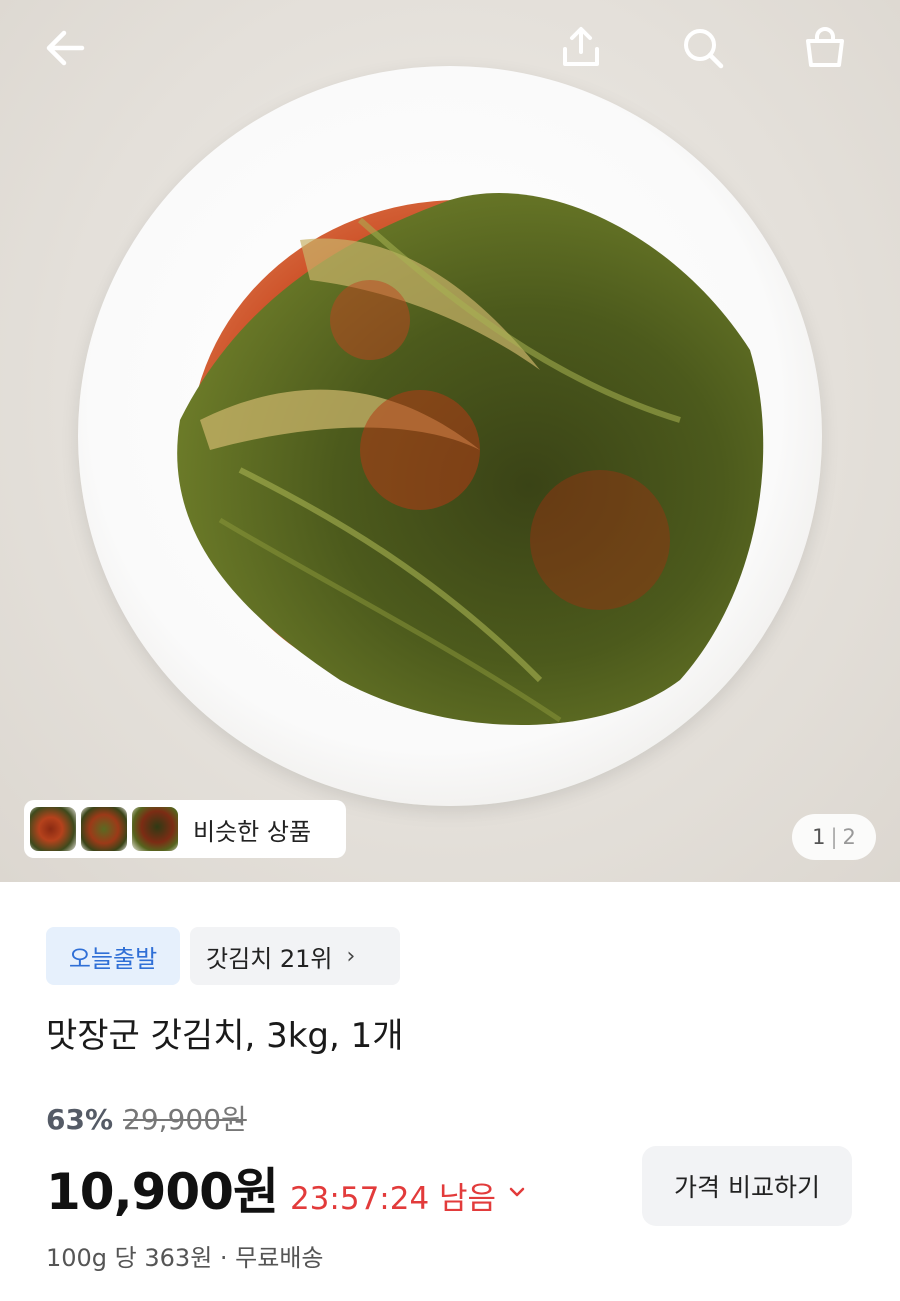 The height and width of the screenshot is (1301, 900). What do you see at coordinates (517, 1192) in the screenshot?
I see `chevron-down-icon` at bounding box center [517, 1192].